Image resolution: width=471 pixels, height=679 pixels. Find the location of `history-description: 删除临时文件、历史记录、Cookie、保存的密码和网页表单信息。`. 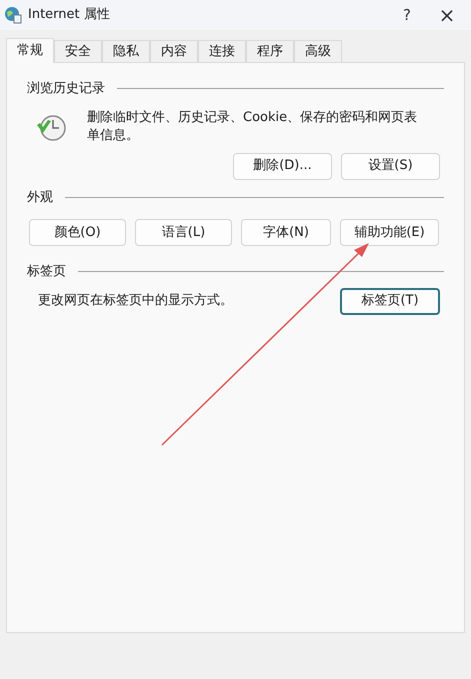

history-description: 删除临时文件、历史记录、Cookie、保存的密码和网页表单信息。 is located at coordinates (252, 126).